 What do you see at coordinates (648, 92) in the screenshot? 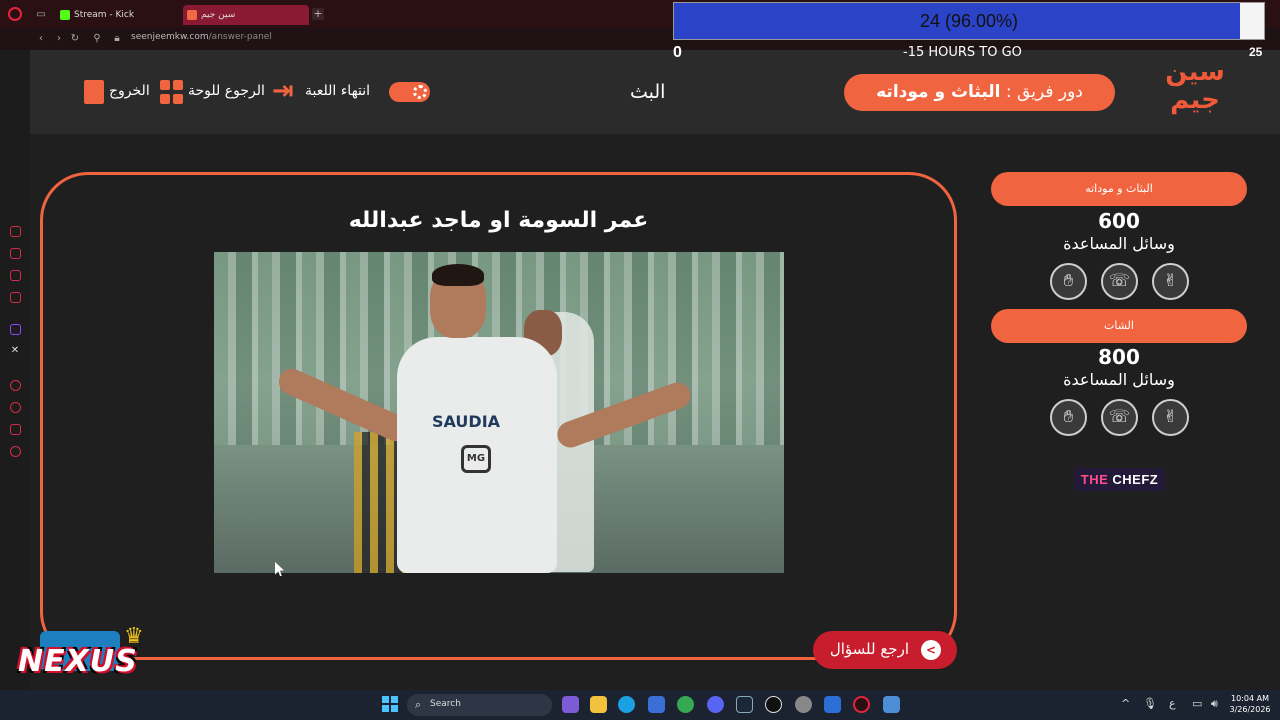
I see `stream-label: البث` at bounding box center [648, 92].